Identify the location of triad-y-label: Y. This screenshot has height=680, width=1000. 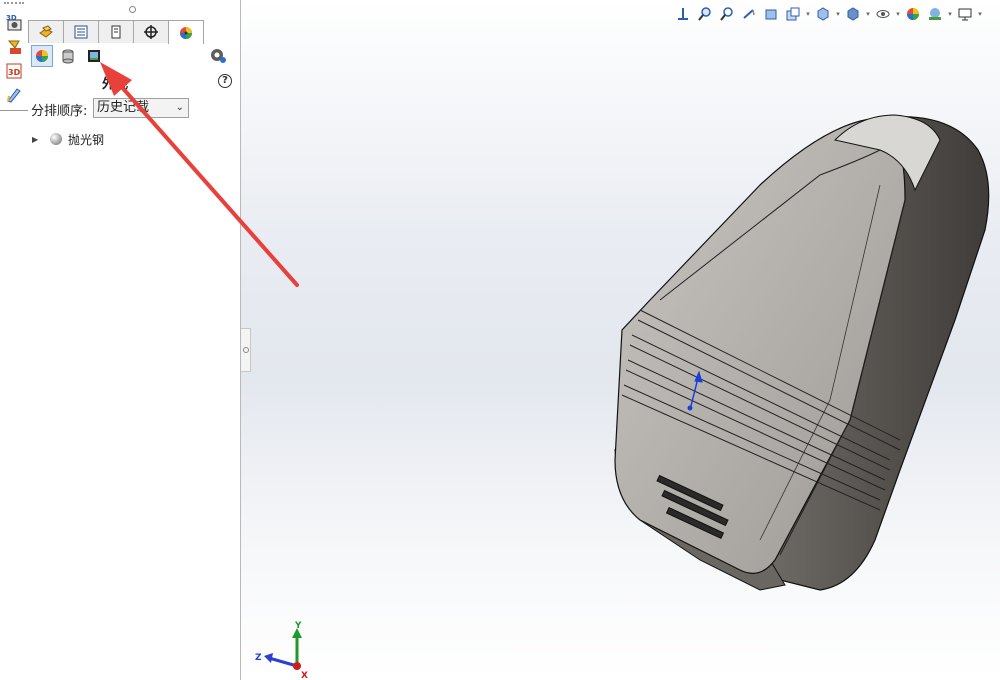
(298, 626).